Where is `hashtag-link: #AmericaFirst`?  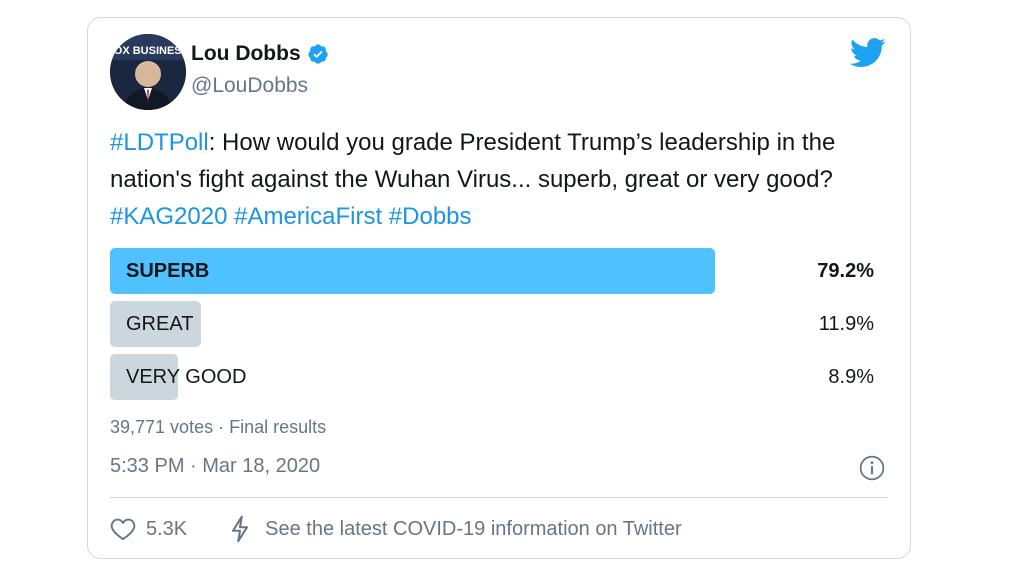
hashtag-link: #AmericaFirst is located at coordinates (308, 216).